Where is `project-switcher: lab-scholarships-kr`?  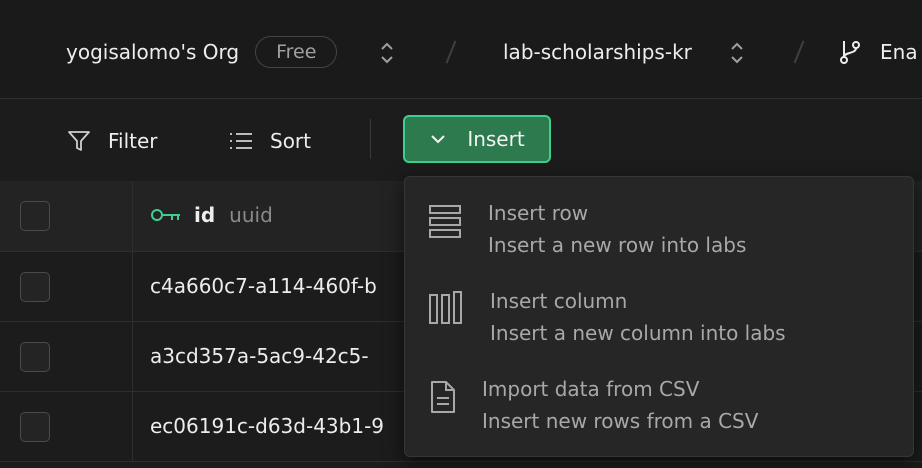
project-switcher: lab-scholarships-kr is located at coordinates (597, 52).